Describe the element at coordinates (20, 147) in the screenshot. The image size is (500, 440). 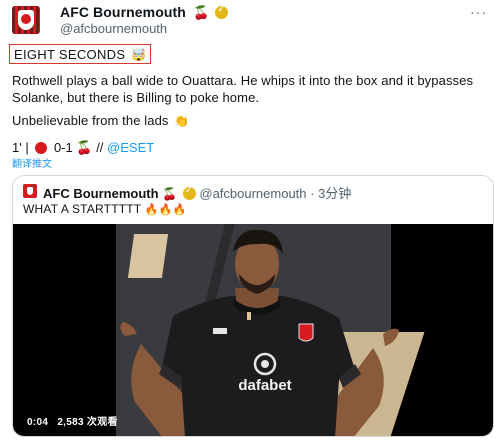
I see `score-minute: 1' |` at that location.